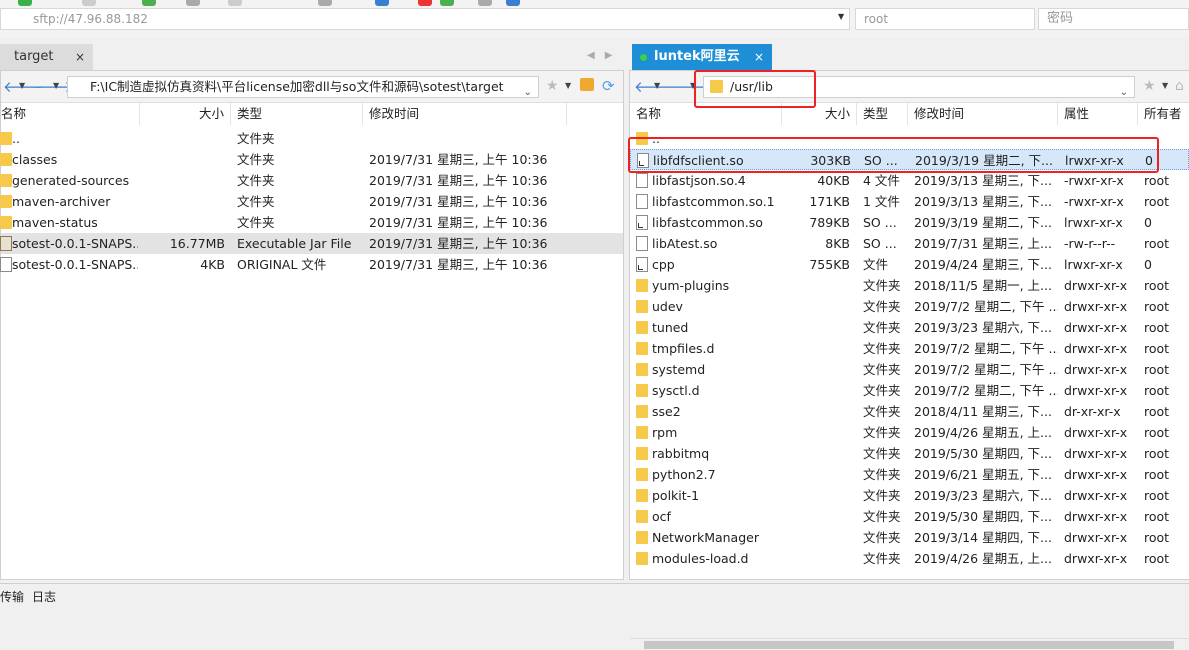 The height and width of the screenshot is (650, 1189). What do you see at coordinates (642, 558) in the screenshot?
I see `folder-icon` at bounding box center [642, 558].